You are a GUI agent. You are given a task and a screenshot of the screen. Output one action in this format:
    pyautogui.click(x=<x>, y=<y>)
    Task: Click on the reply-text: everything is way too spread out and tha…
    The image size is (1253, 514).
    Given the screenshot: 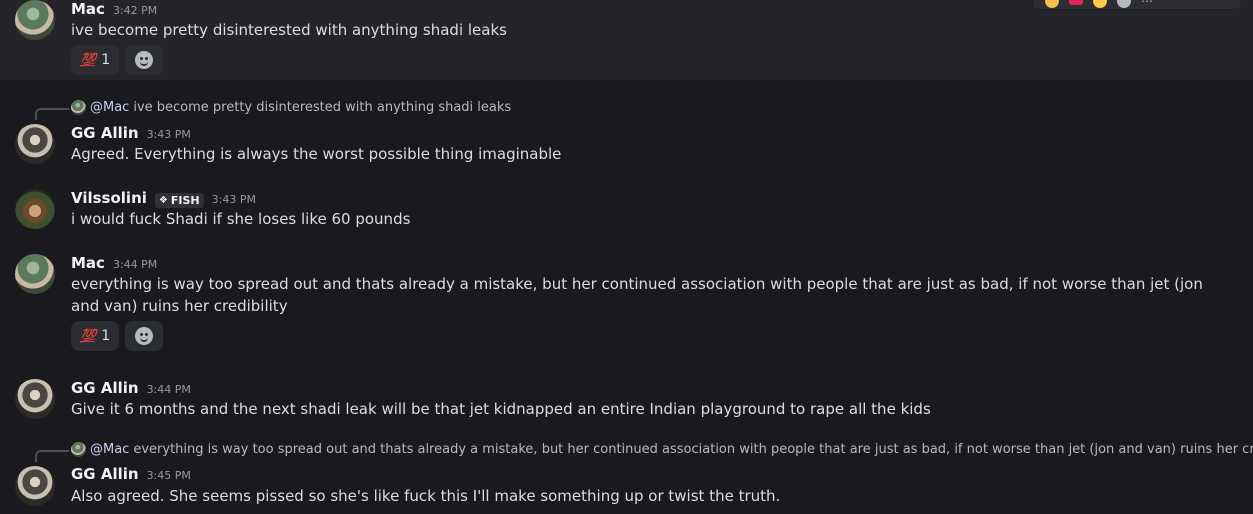 What is the action you would take?
    pyautogui.click(x=693, y=449)
    